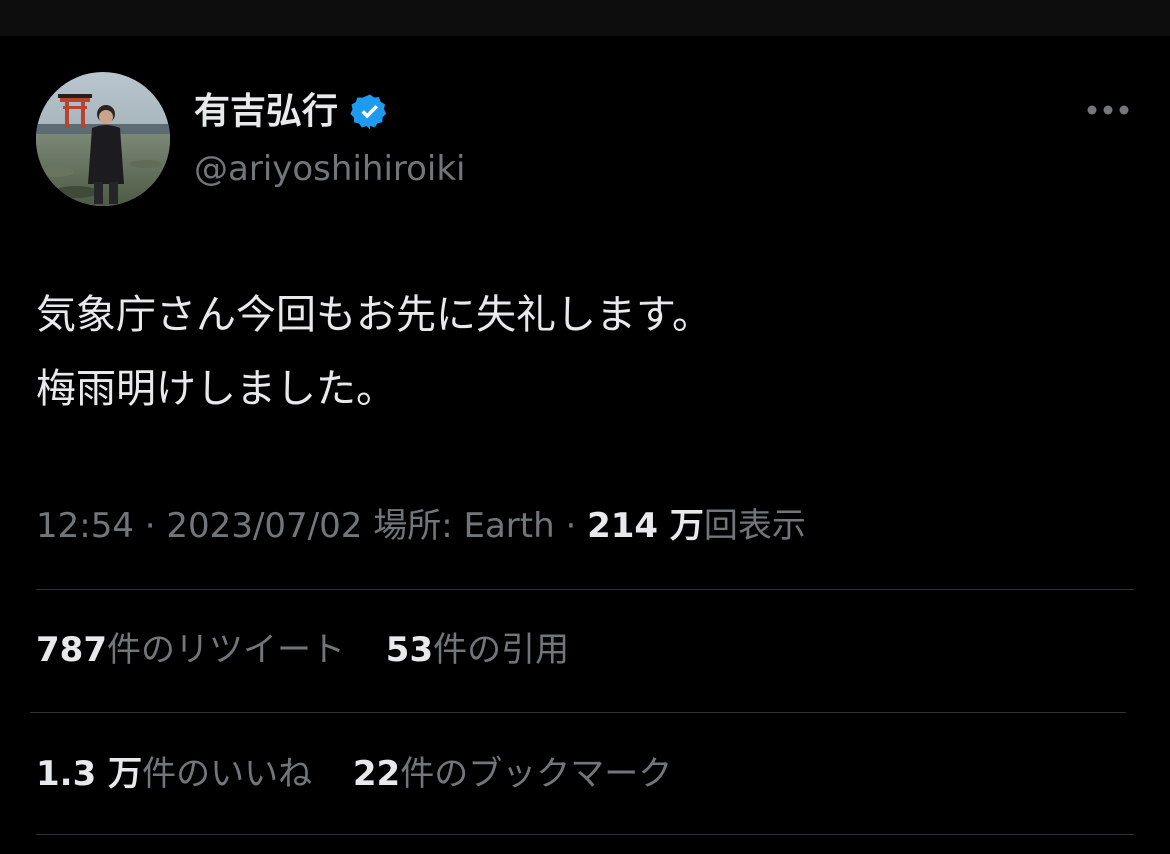  I want to click on engagement-row-2: 1.3 万件のいいね 22件のブックマーク, so click(369, 774).